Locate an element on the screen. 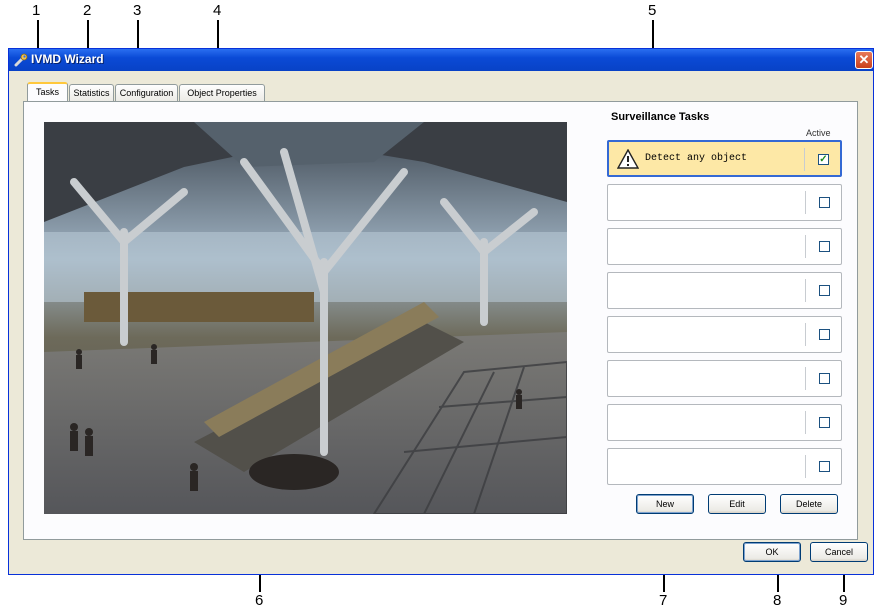 This screenshot has width=874, height=613. callout-8: 8 is located at coordinates (777, 600).